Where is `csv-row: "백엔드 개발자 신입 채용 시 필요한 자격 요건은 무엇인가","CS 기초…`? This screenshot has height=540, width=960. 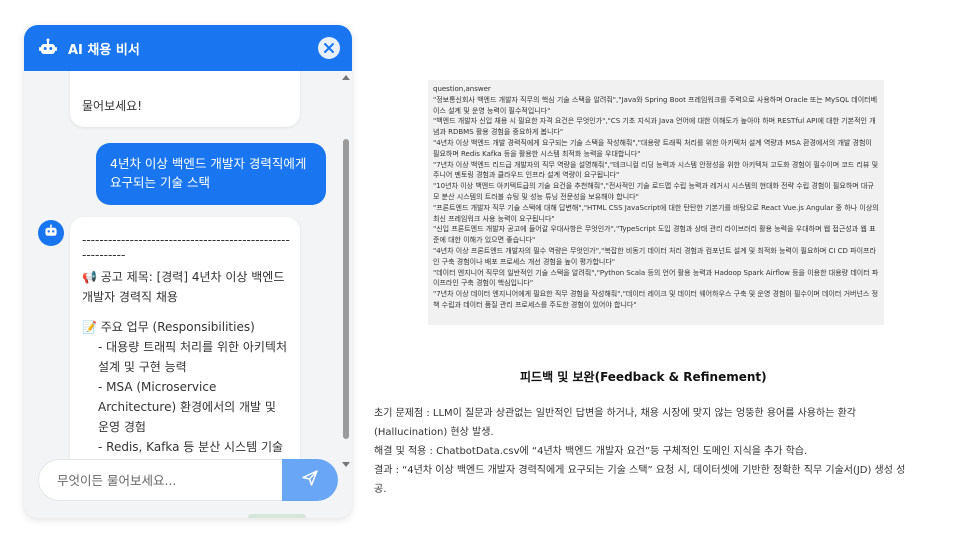 csv-row: "백엔드 개발자 신입 채용 시 필요한 자격 요건은 무엇인가","CS 기초… is located at coordinates (654, 127).